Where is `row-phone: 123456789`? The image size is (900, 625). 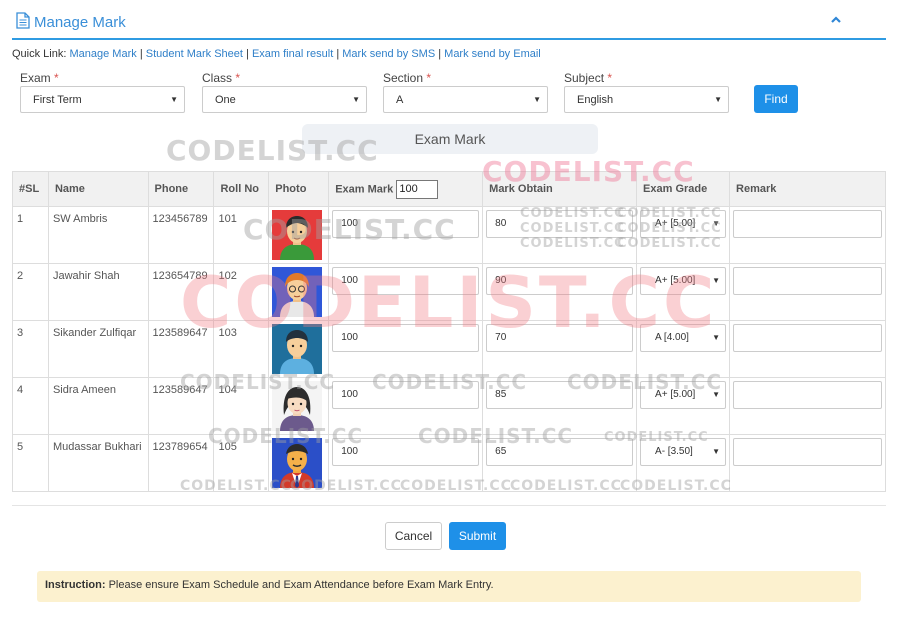
row-phone: 123456789 is located at coordinates (181, 235).